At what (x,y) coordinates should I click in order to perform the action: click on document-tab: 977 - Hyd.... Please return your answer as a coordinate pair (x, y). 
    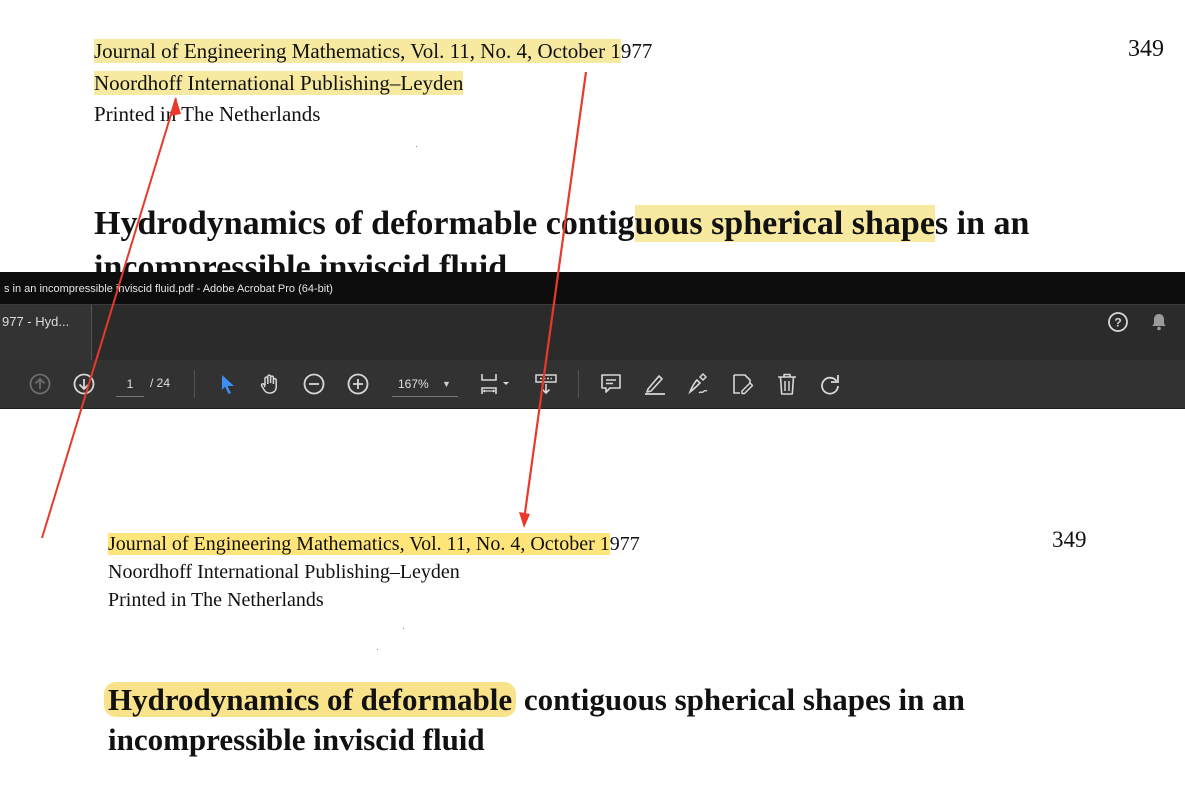
    Looking at the image, I should click on (46, 332).